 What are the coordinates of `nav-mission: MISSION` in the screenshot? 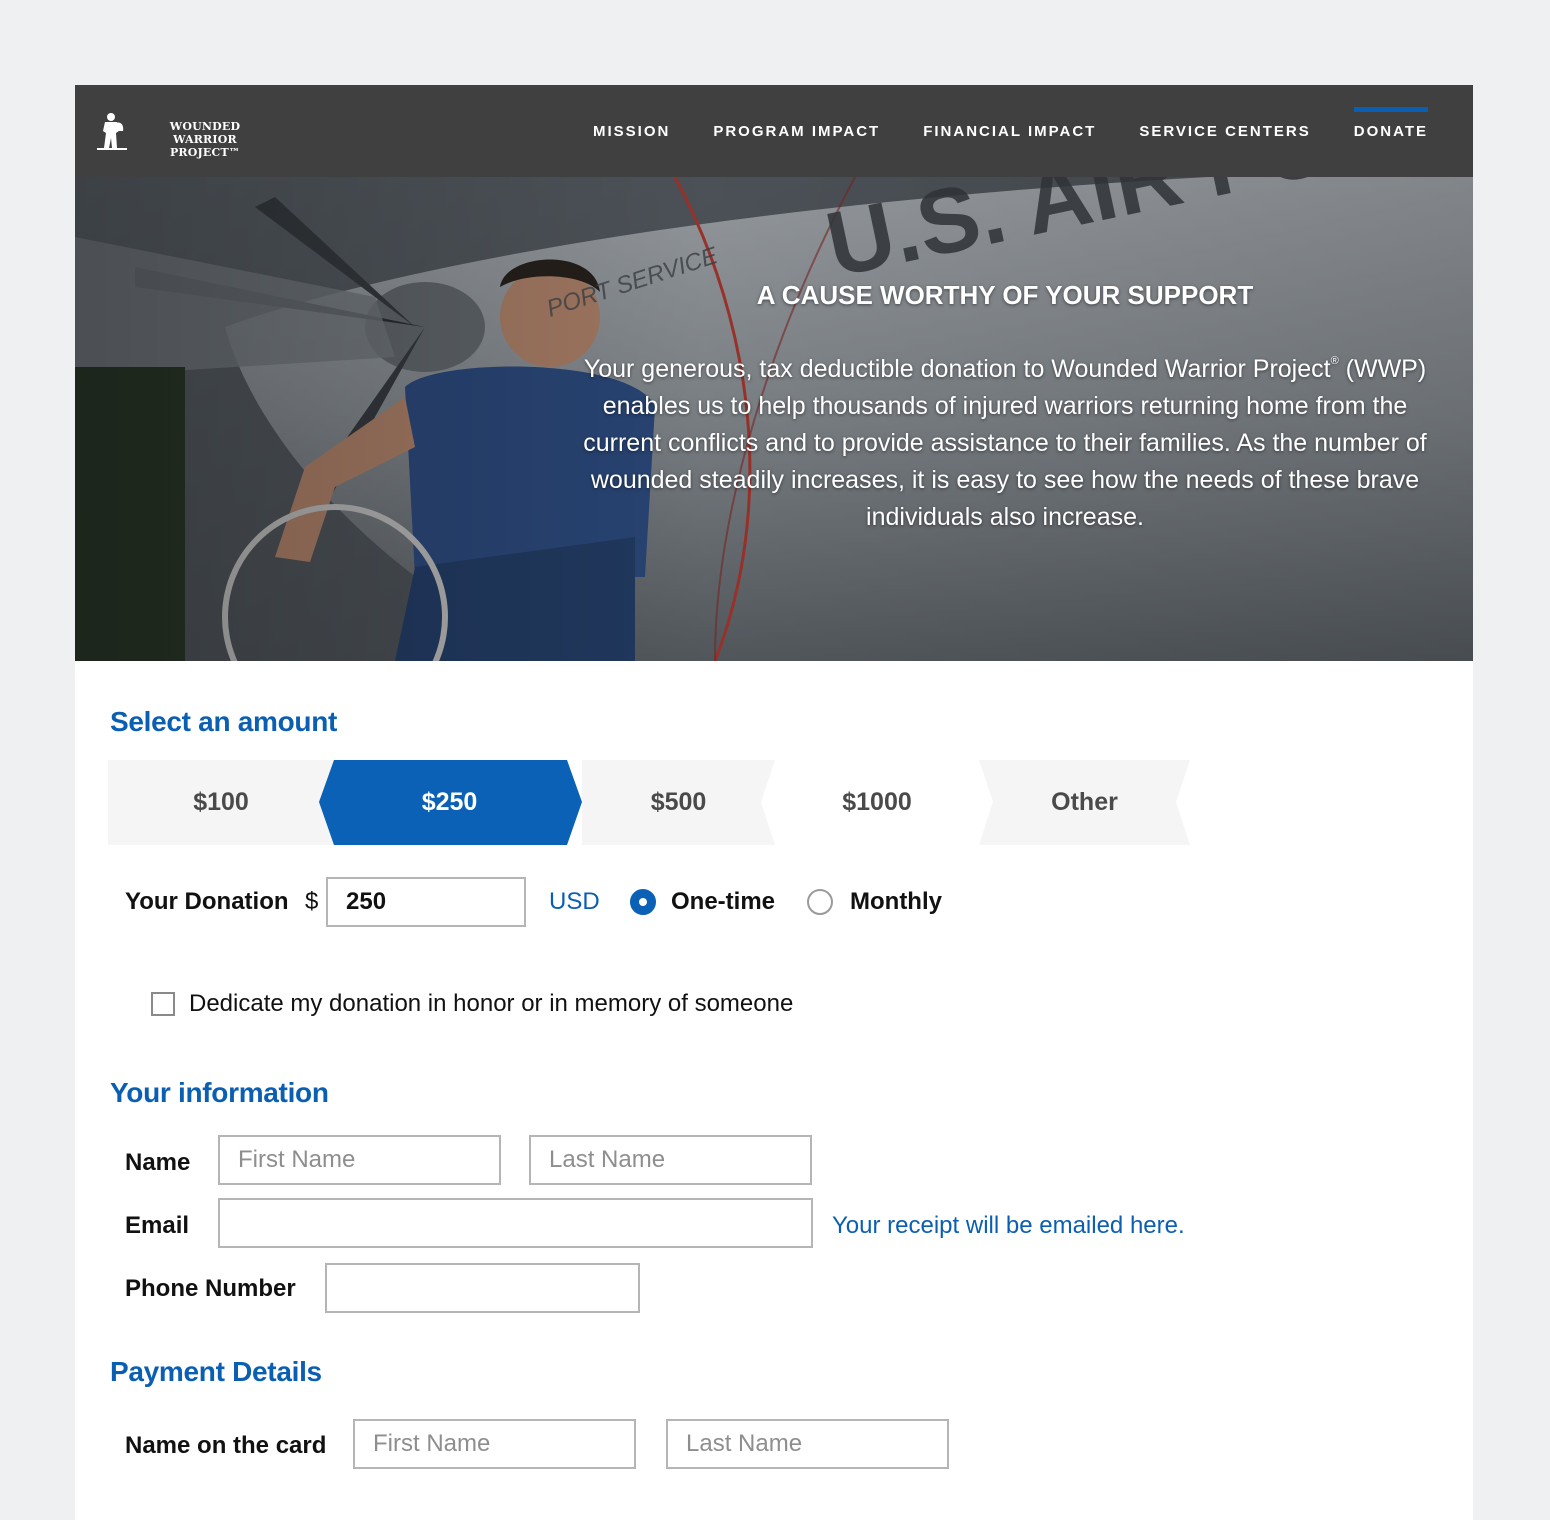 It's located at (631, 131).